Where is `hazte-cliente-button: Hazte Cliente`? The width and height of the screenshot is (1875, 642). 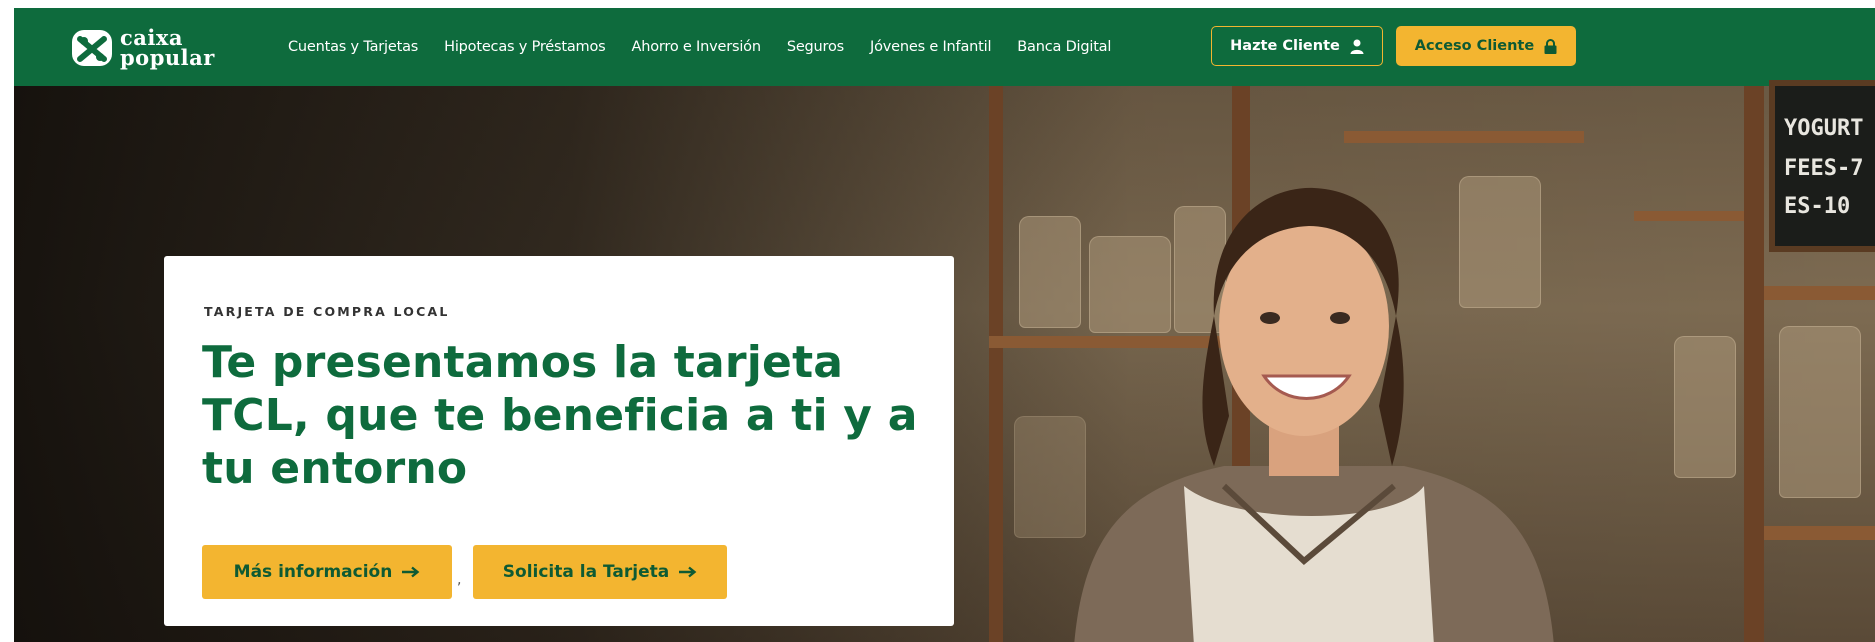 hazte-cliente-button: Hazte Cliente is located at coordinates (1297, 46).